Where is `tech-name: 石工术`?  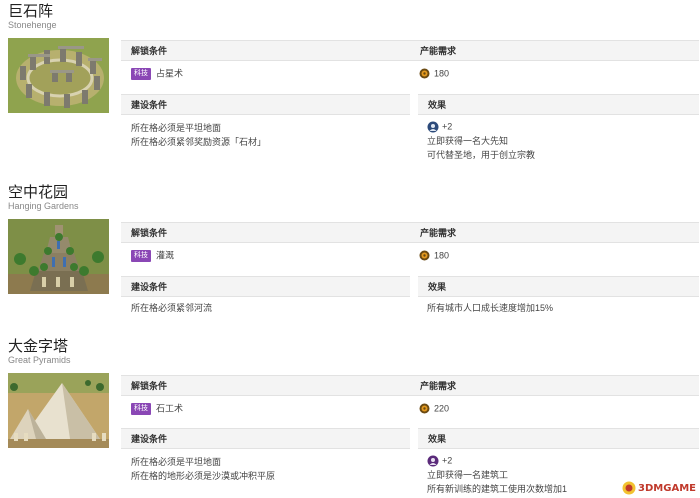
tech-name: 石工术 is located at coordinates (170, 408).